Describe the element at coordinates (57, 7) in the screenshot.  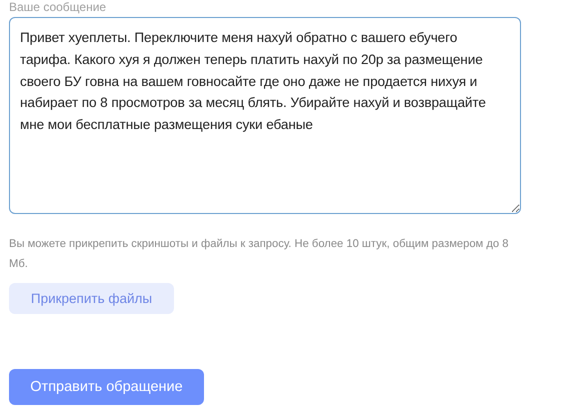
I see `field-label: Ваше сообщение` at that location.